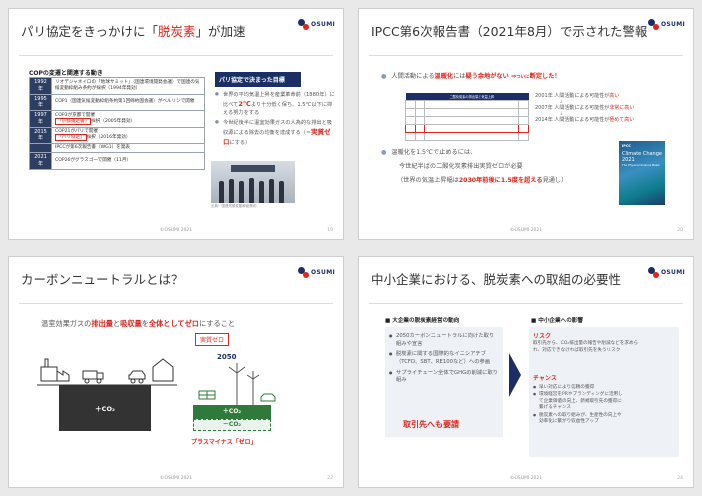 This screenshot has height=496, width=702. What do you see at coordinates (496, 279) in the screenshot?
I see `slide-title: 中小企業における、脱炭素への取組の必要性` at bounding box center [496, 279].